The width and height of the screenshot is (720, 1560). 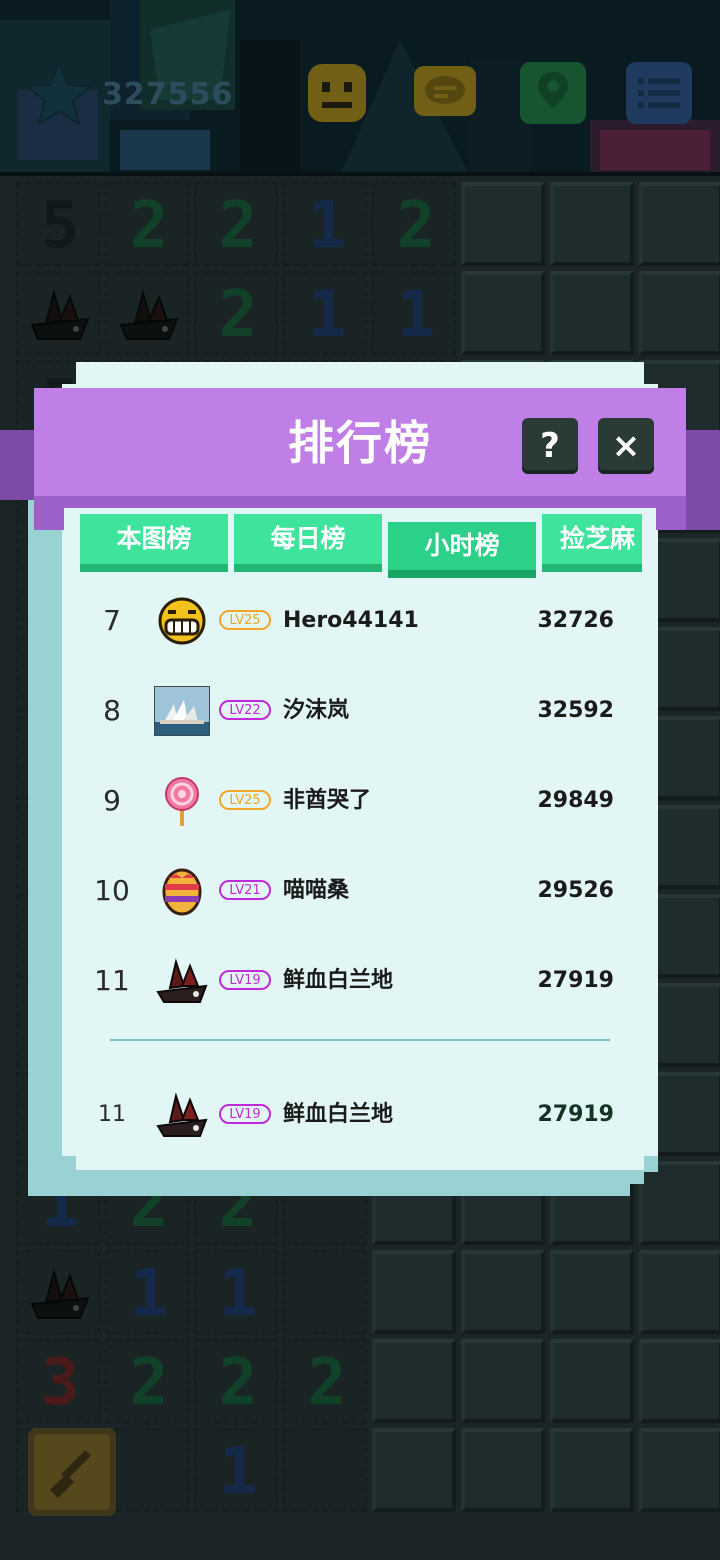 I want to click on self-rank-divider, so click(x=360, y=1040).